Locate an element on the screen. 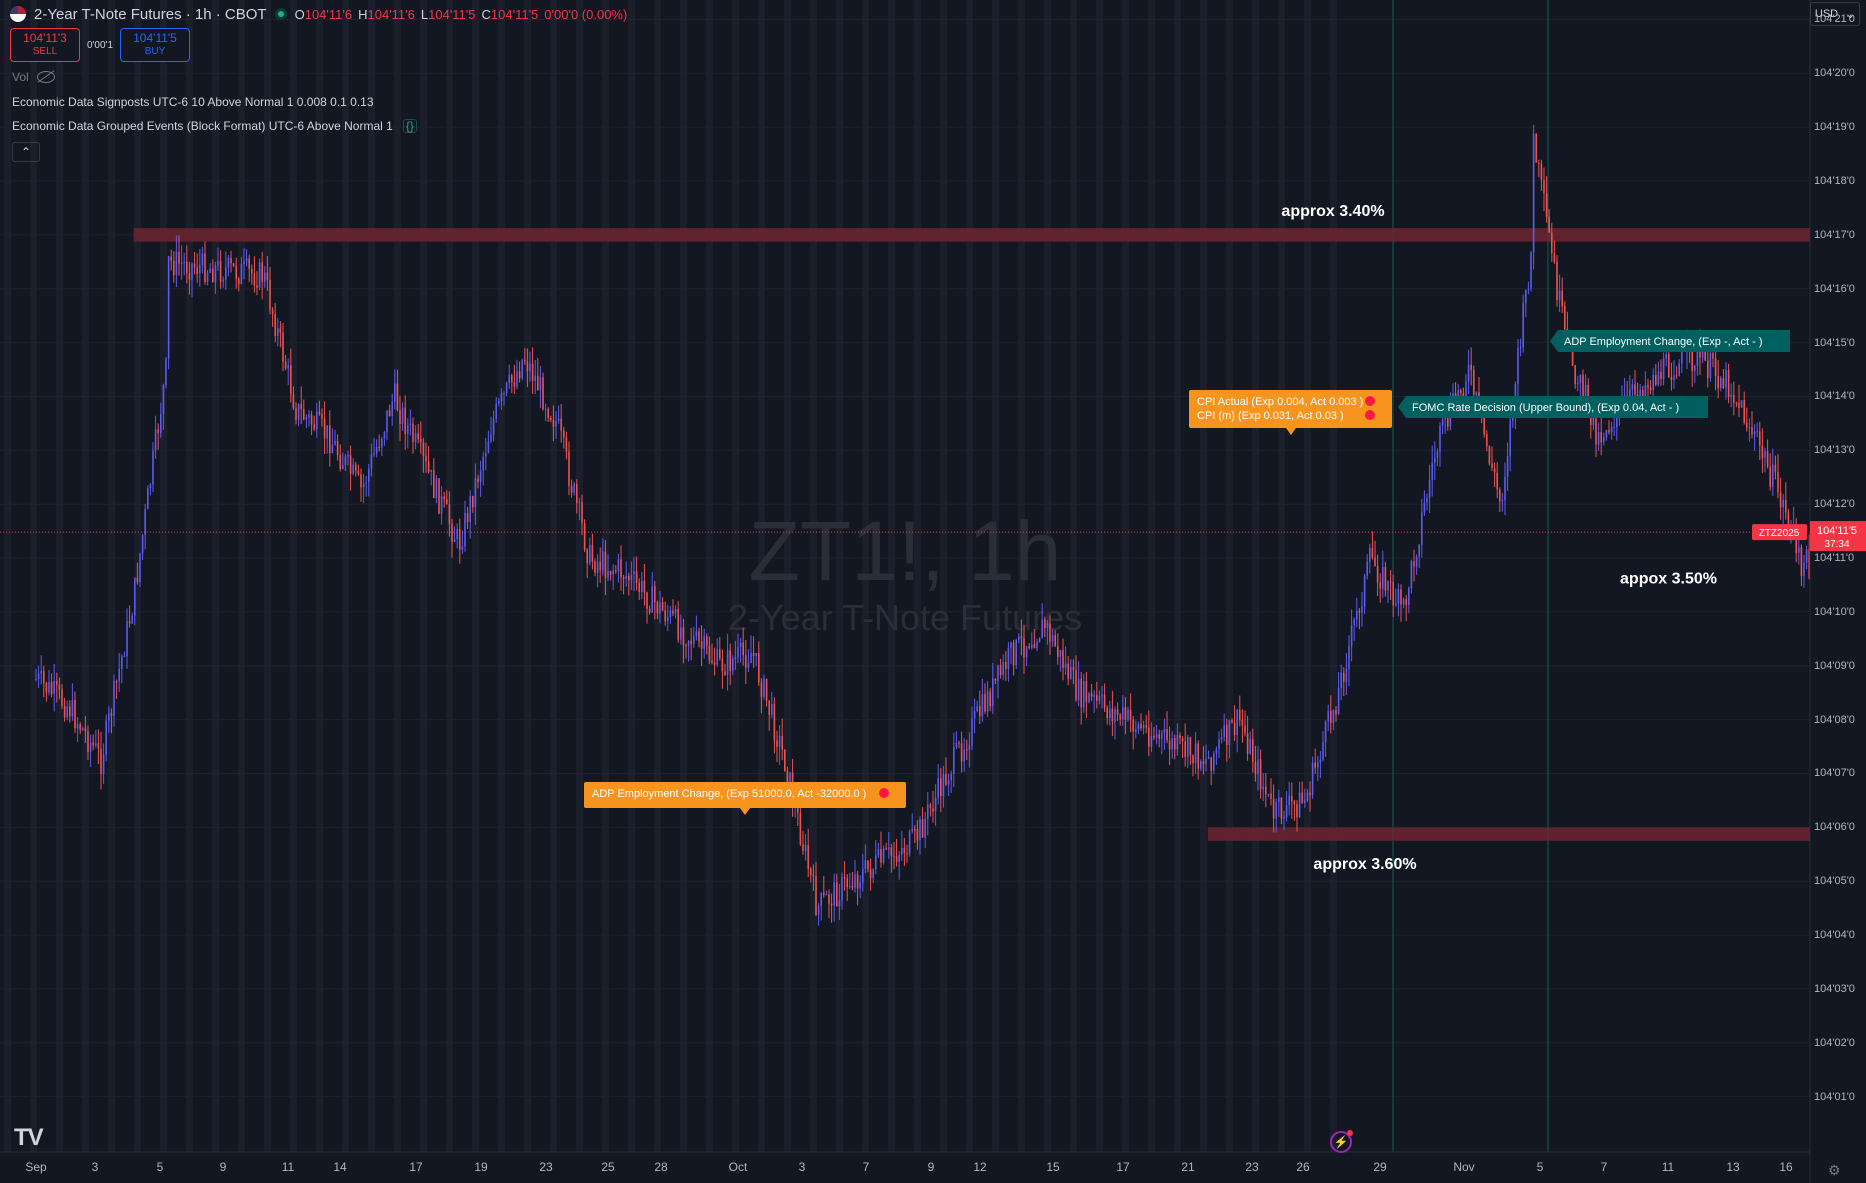  buy-label: BUY is located at coordinates (155, 51).